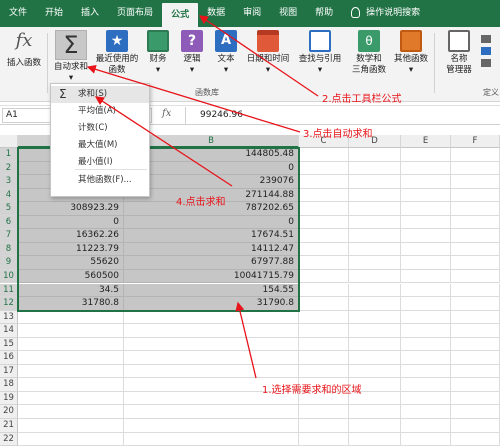 This screenshot has width=500, height=446. I want to click on define-name-buttons, so click(487, 56).